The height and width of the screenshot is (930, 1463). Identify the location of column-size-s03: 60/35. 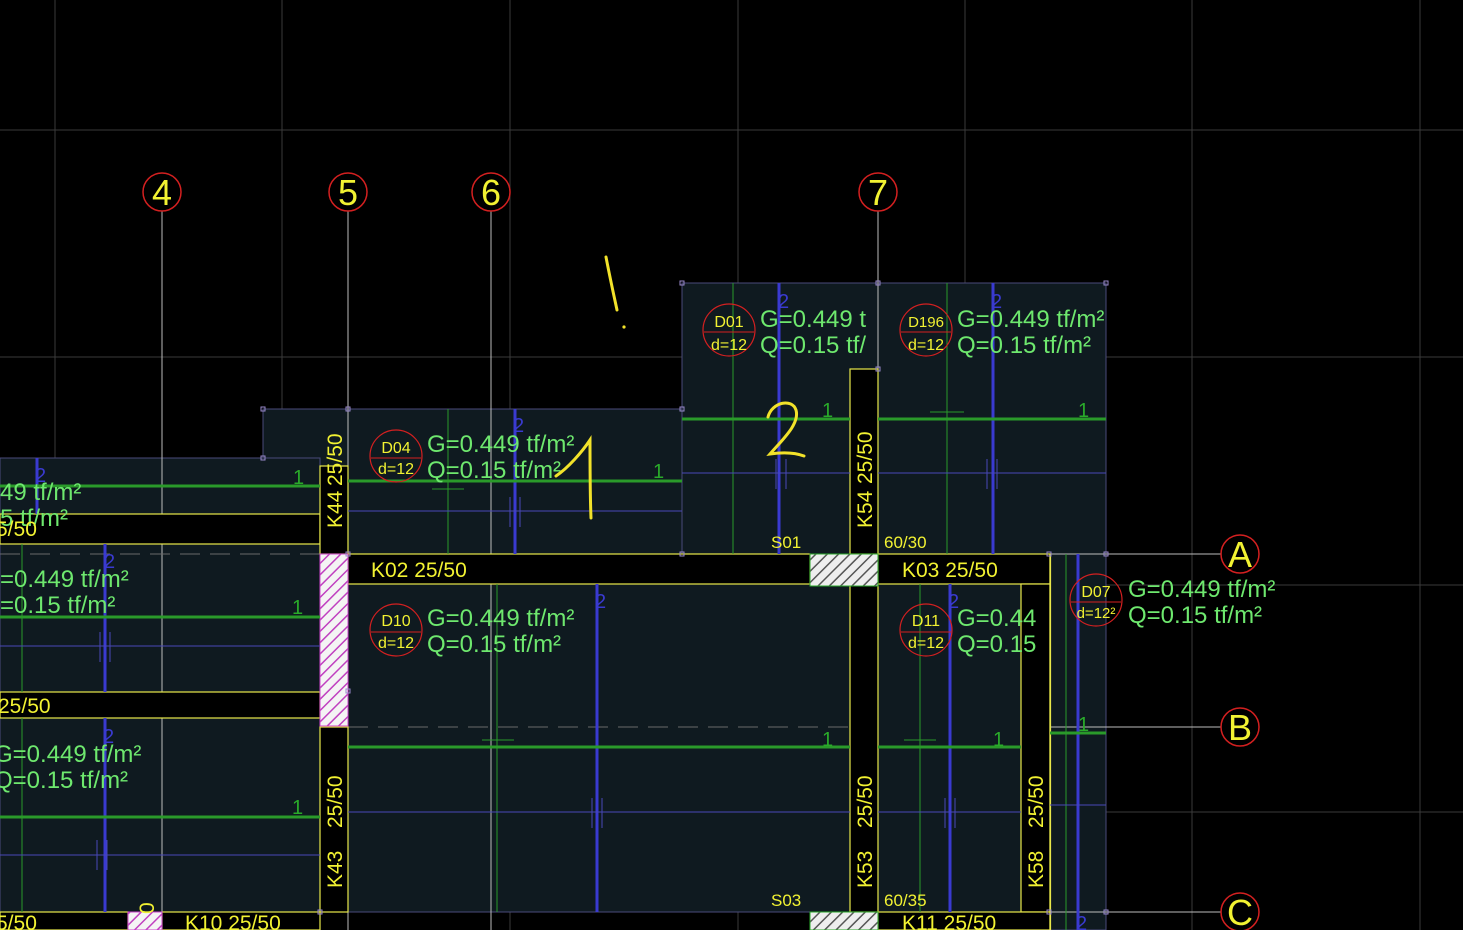
(905, 900).